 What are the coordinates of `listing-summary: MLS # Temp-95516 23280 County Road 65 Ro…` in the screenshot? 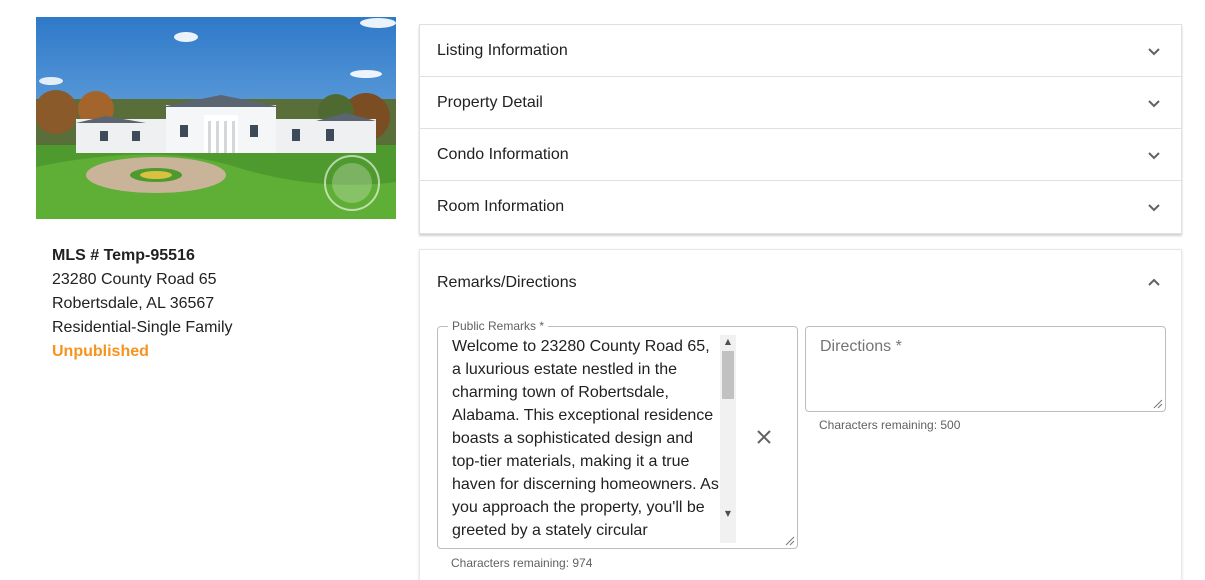 It's located at (222, 304).